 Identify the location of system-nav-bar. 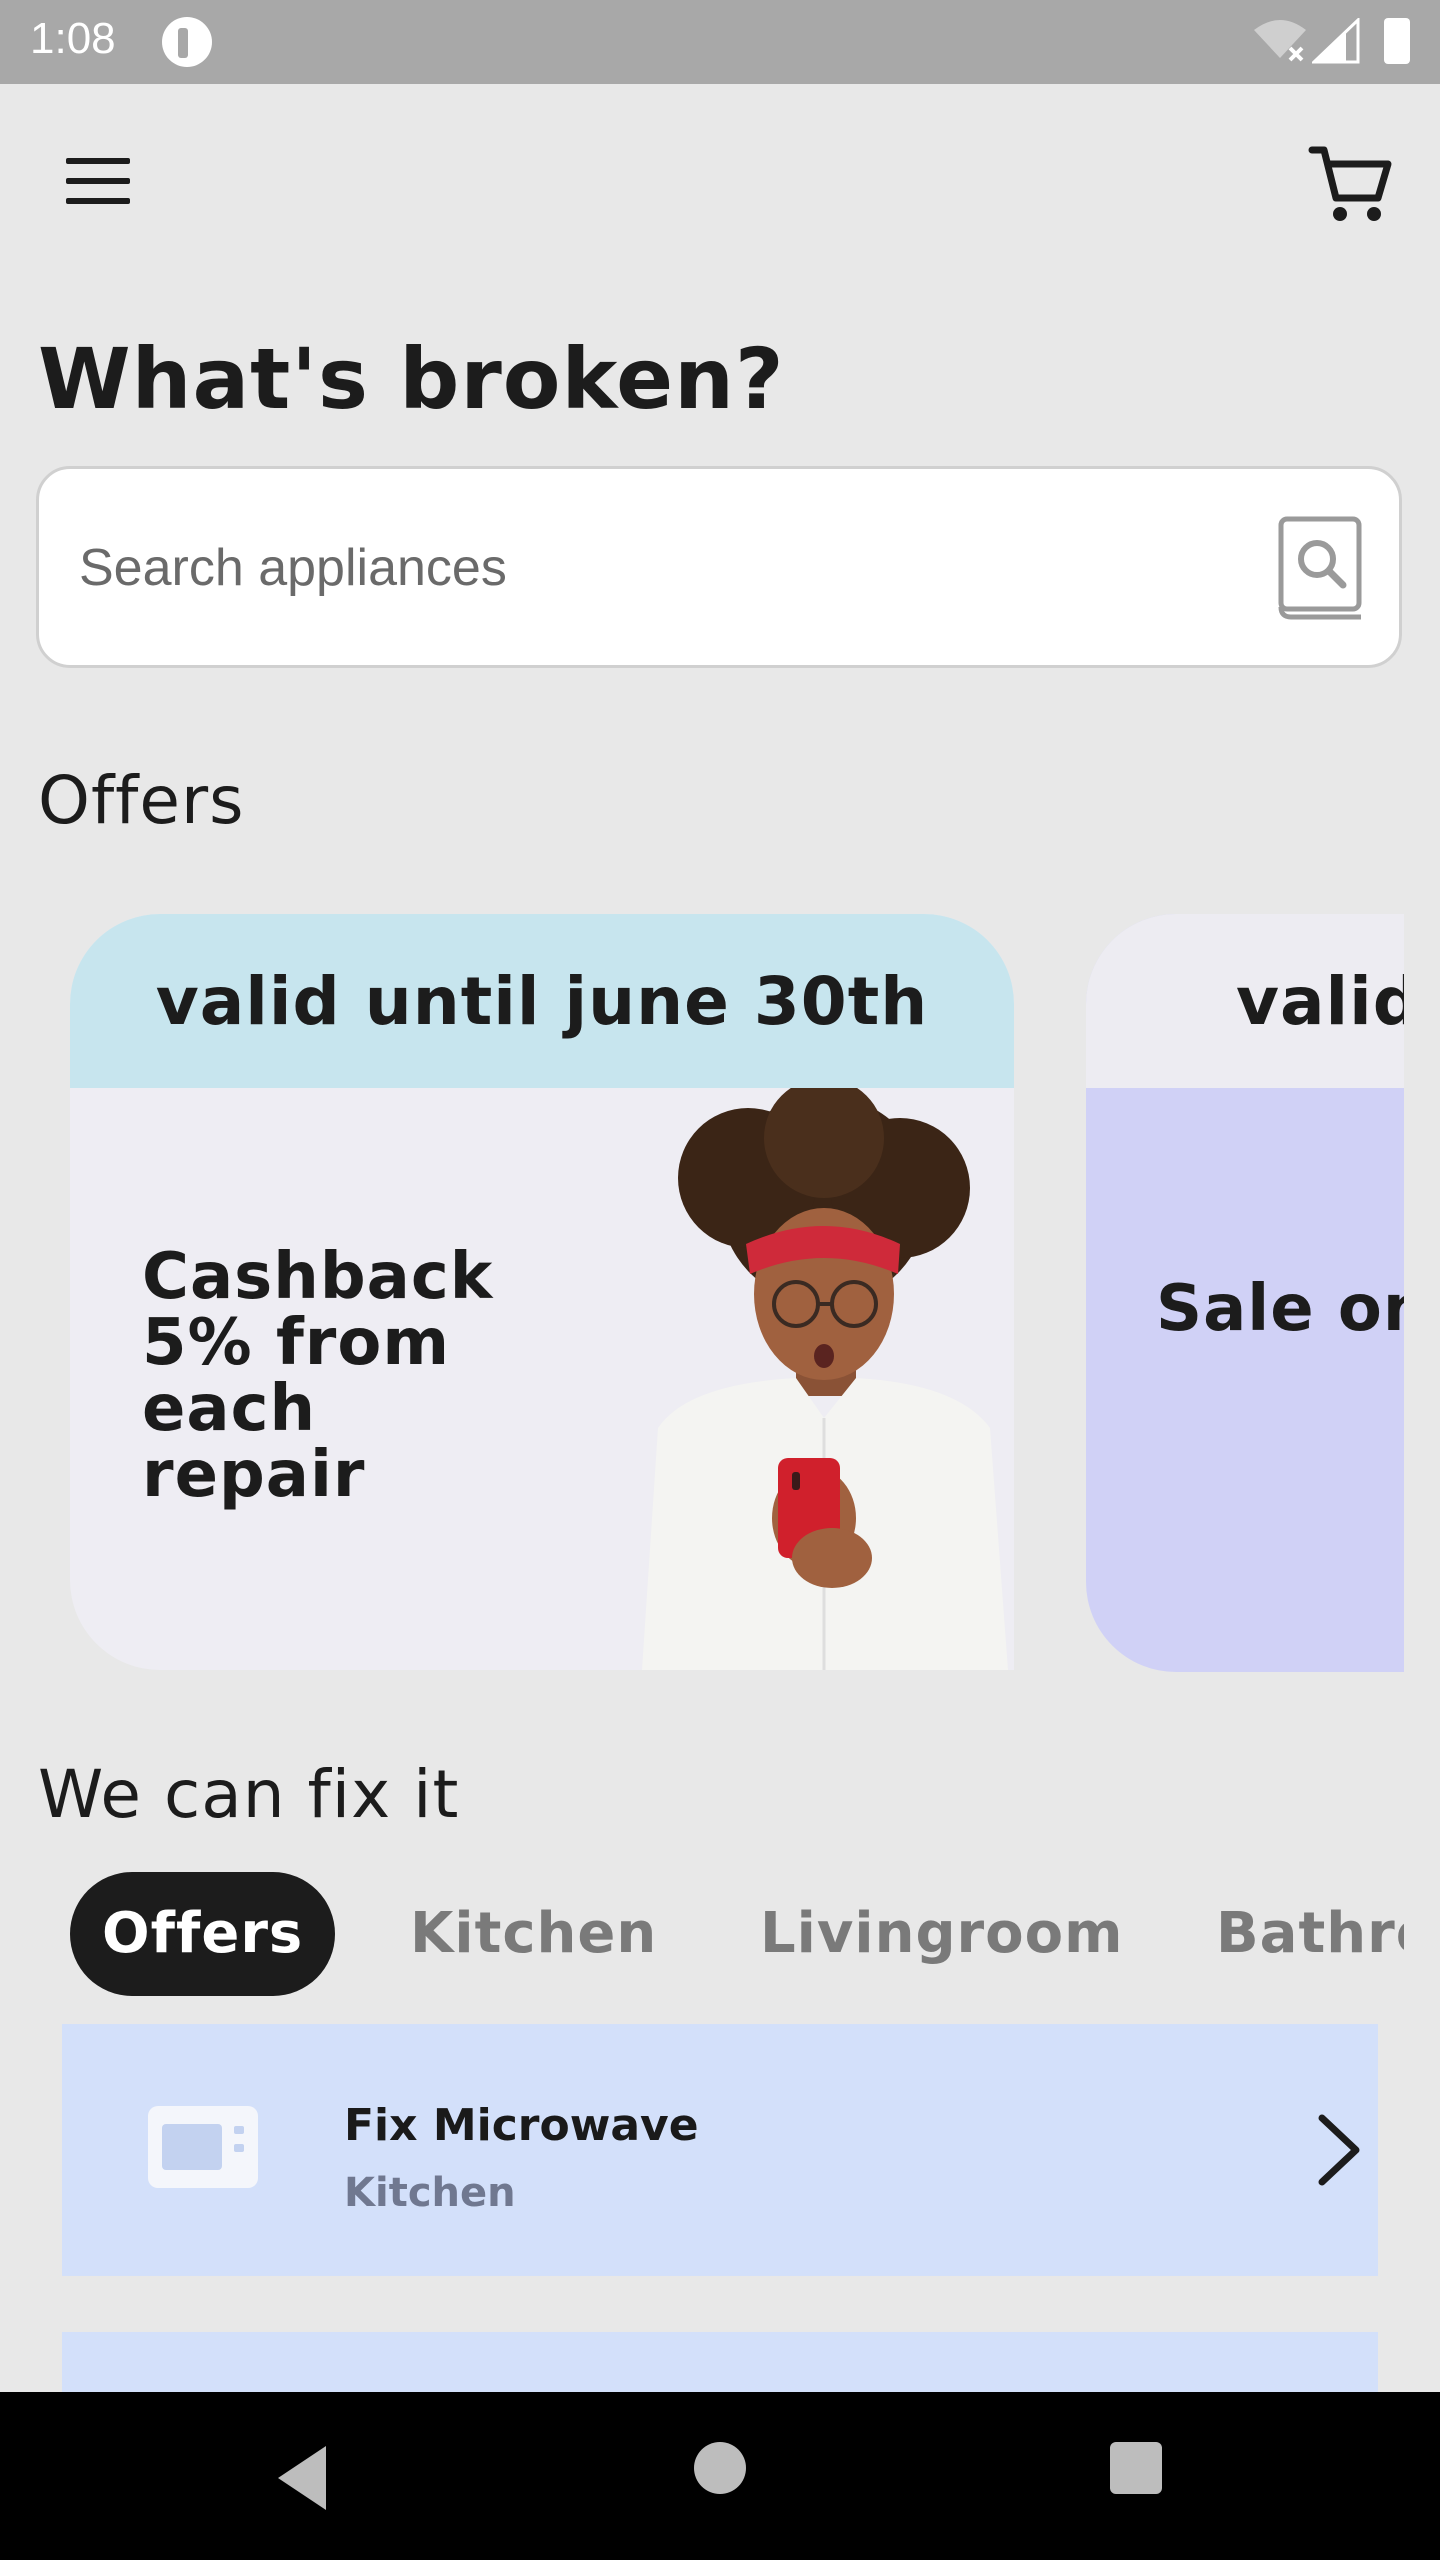
(720, 2476).